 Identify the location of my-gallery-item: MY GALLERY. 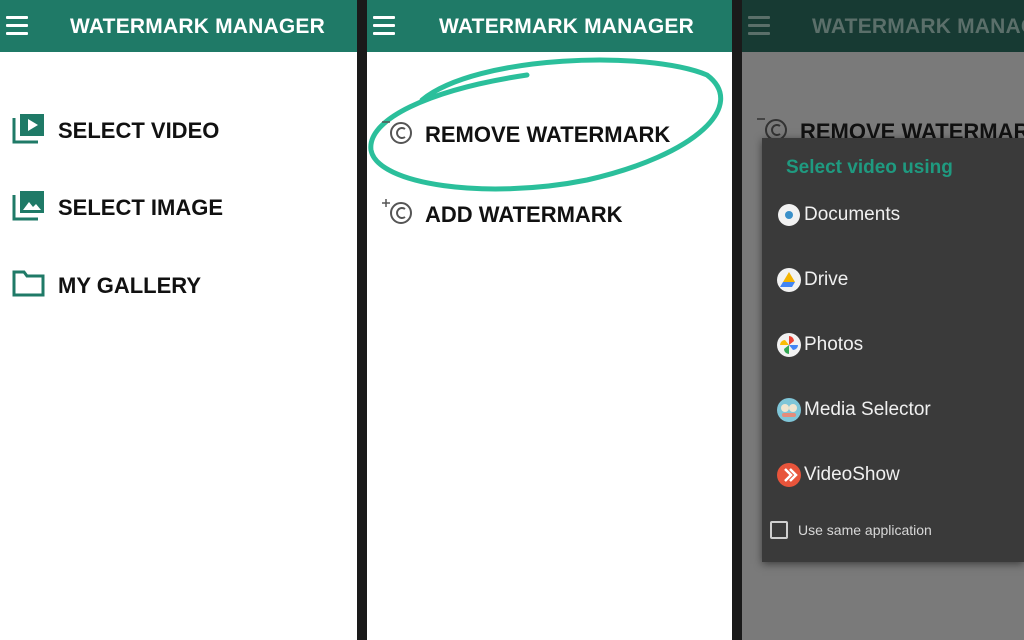
(106, 285).